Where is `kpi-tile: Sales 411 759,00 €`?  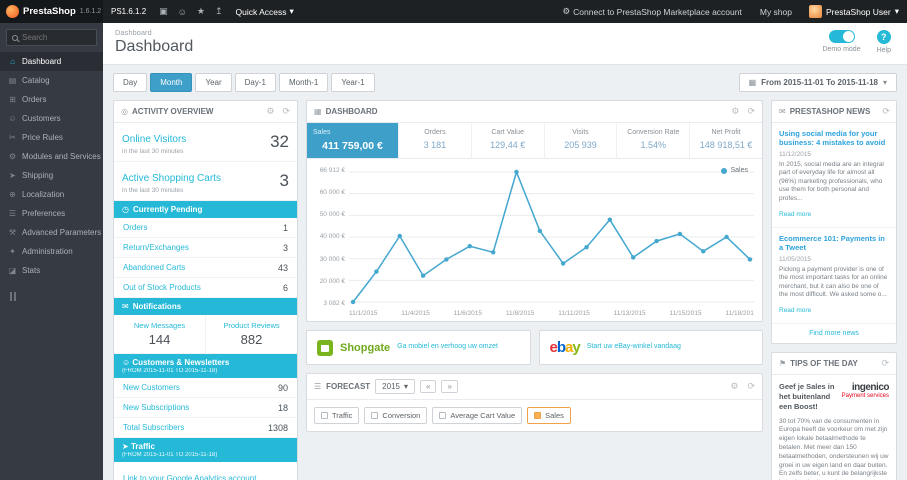
kpi-tile: Sales 411 759,00 € is located at coordinates (353, 140).